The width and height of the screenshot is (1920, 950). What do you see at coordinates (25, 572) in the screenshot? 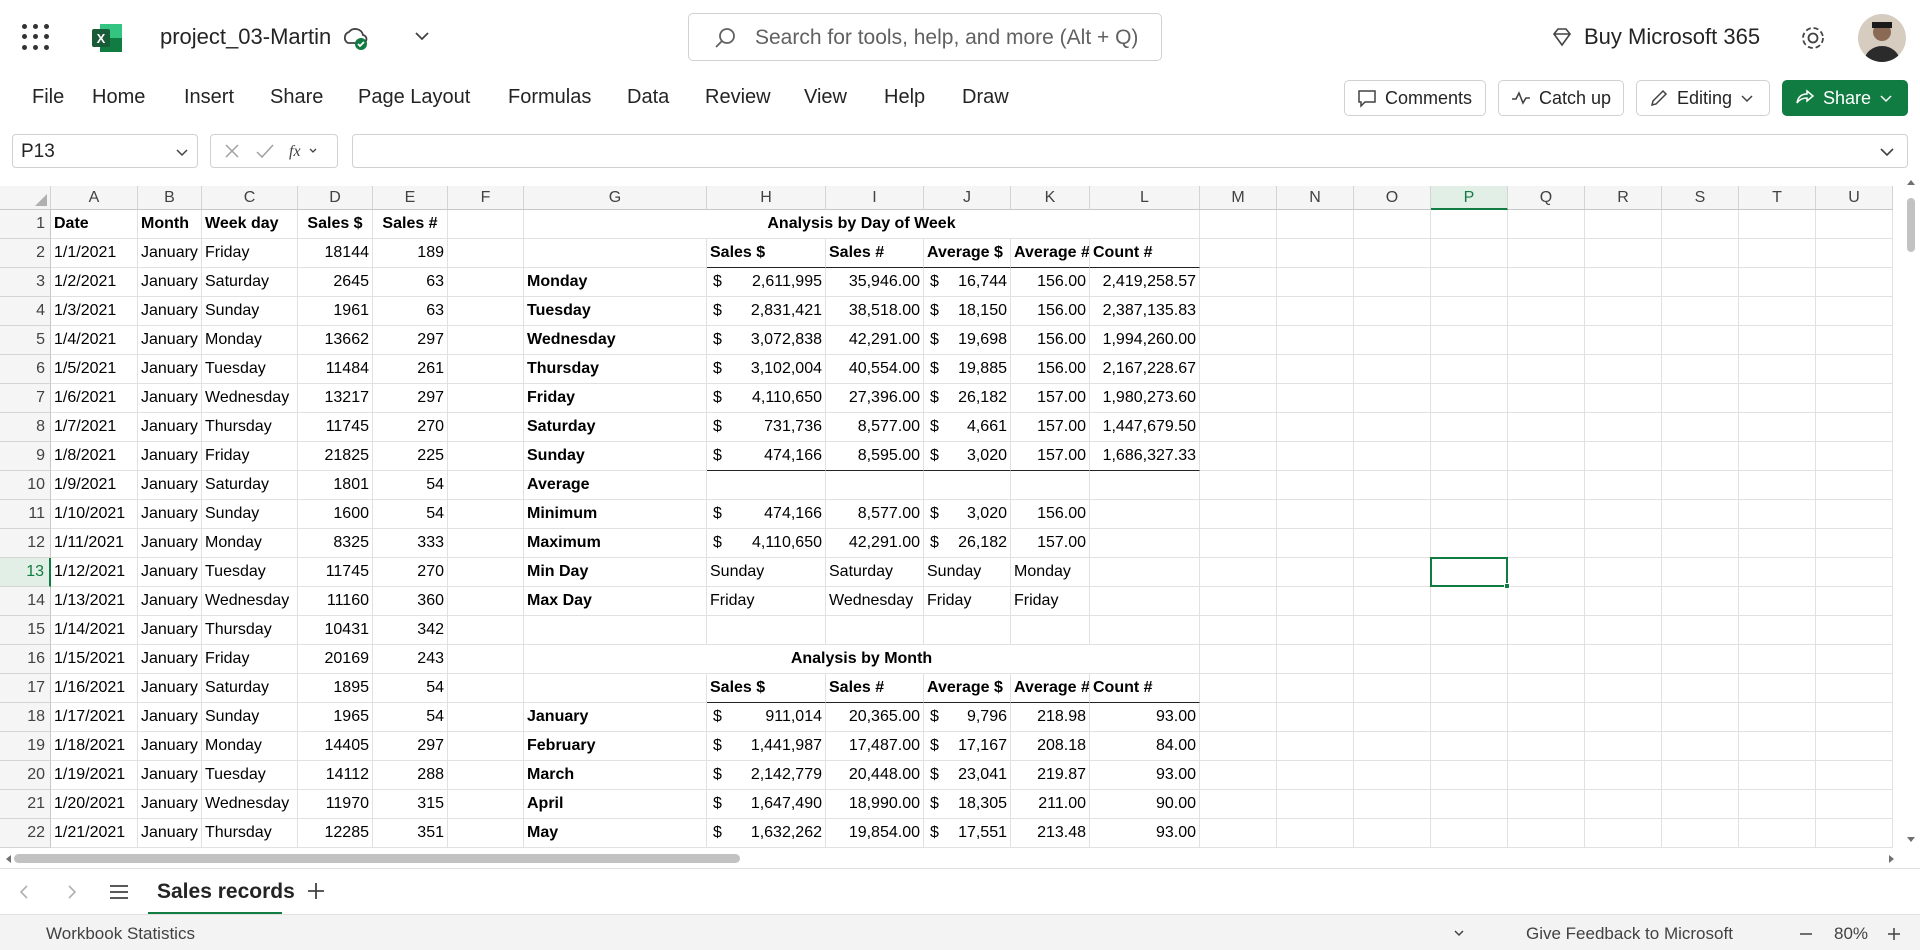
I see `row-header-13: 13` at bounding box center [25, 572].